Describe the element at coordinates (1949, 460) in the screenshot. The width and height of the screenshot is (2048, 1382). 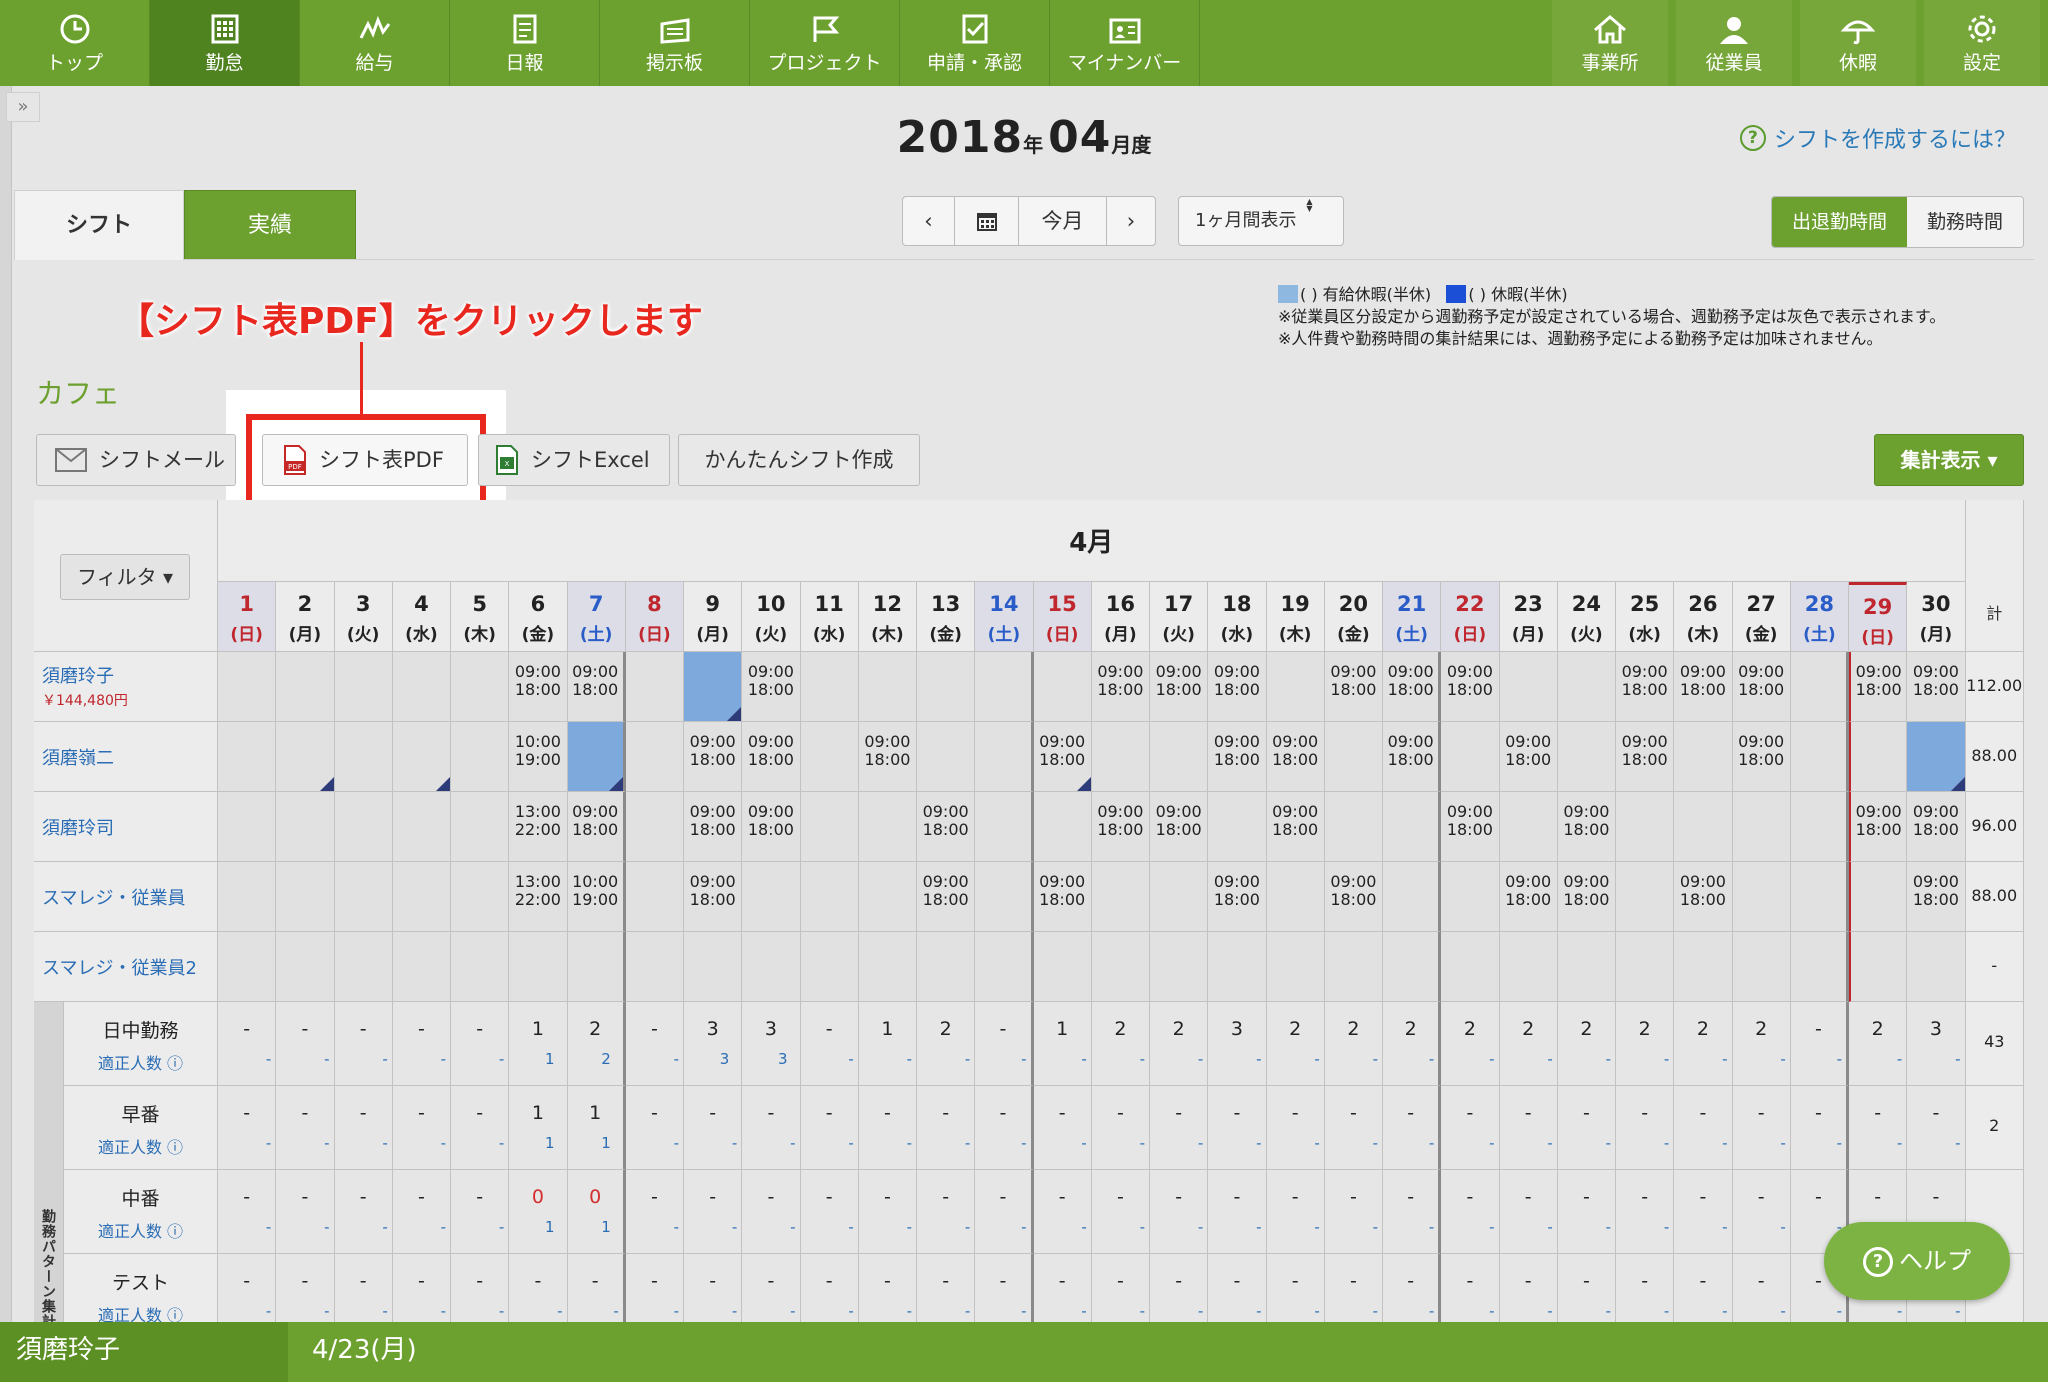
I see `aggregate-display-button: 集計表示 ▾` at that location.